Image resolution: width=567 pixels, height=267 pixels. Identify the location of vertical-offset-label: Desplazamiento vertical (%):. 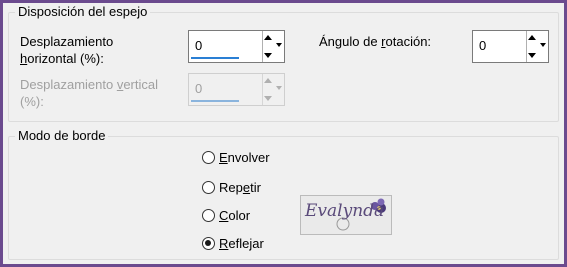
(89, 93).